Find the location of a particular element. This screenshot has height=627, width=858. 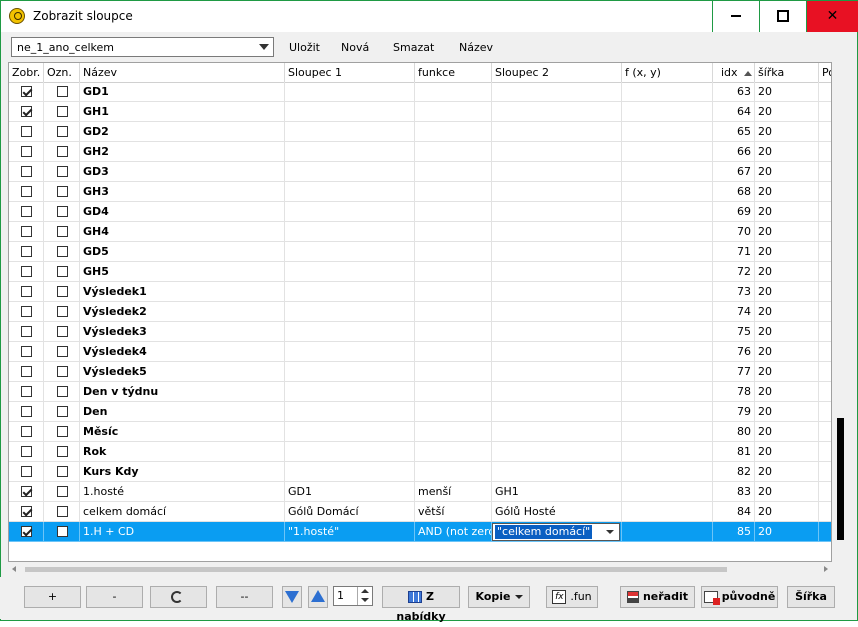

rename-button: Název is located at coordinates (476, 47).